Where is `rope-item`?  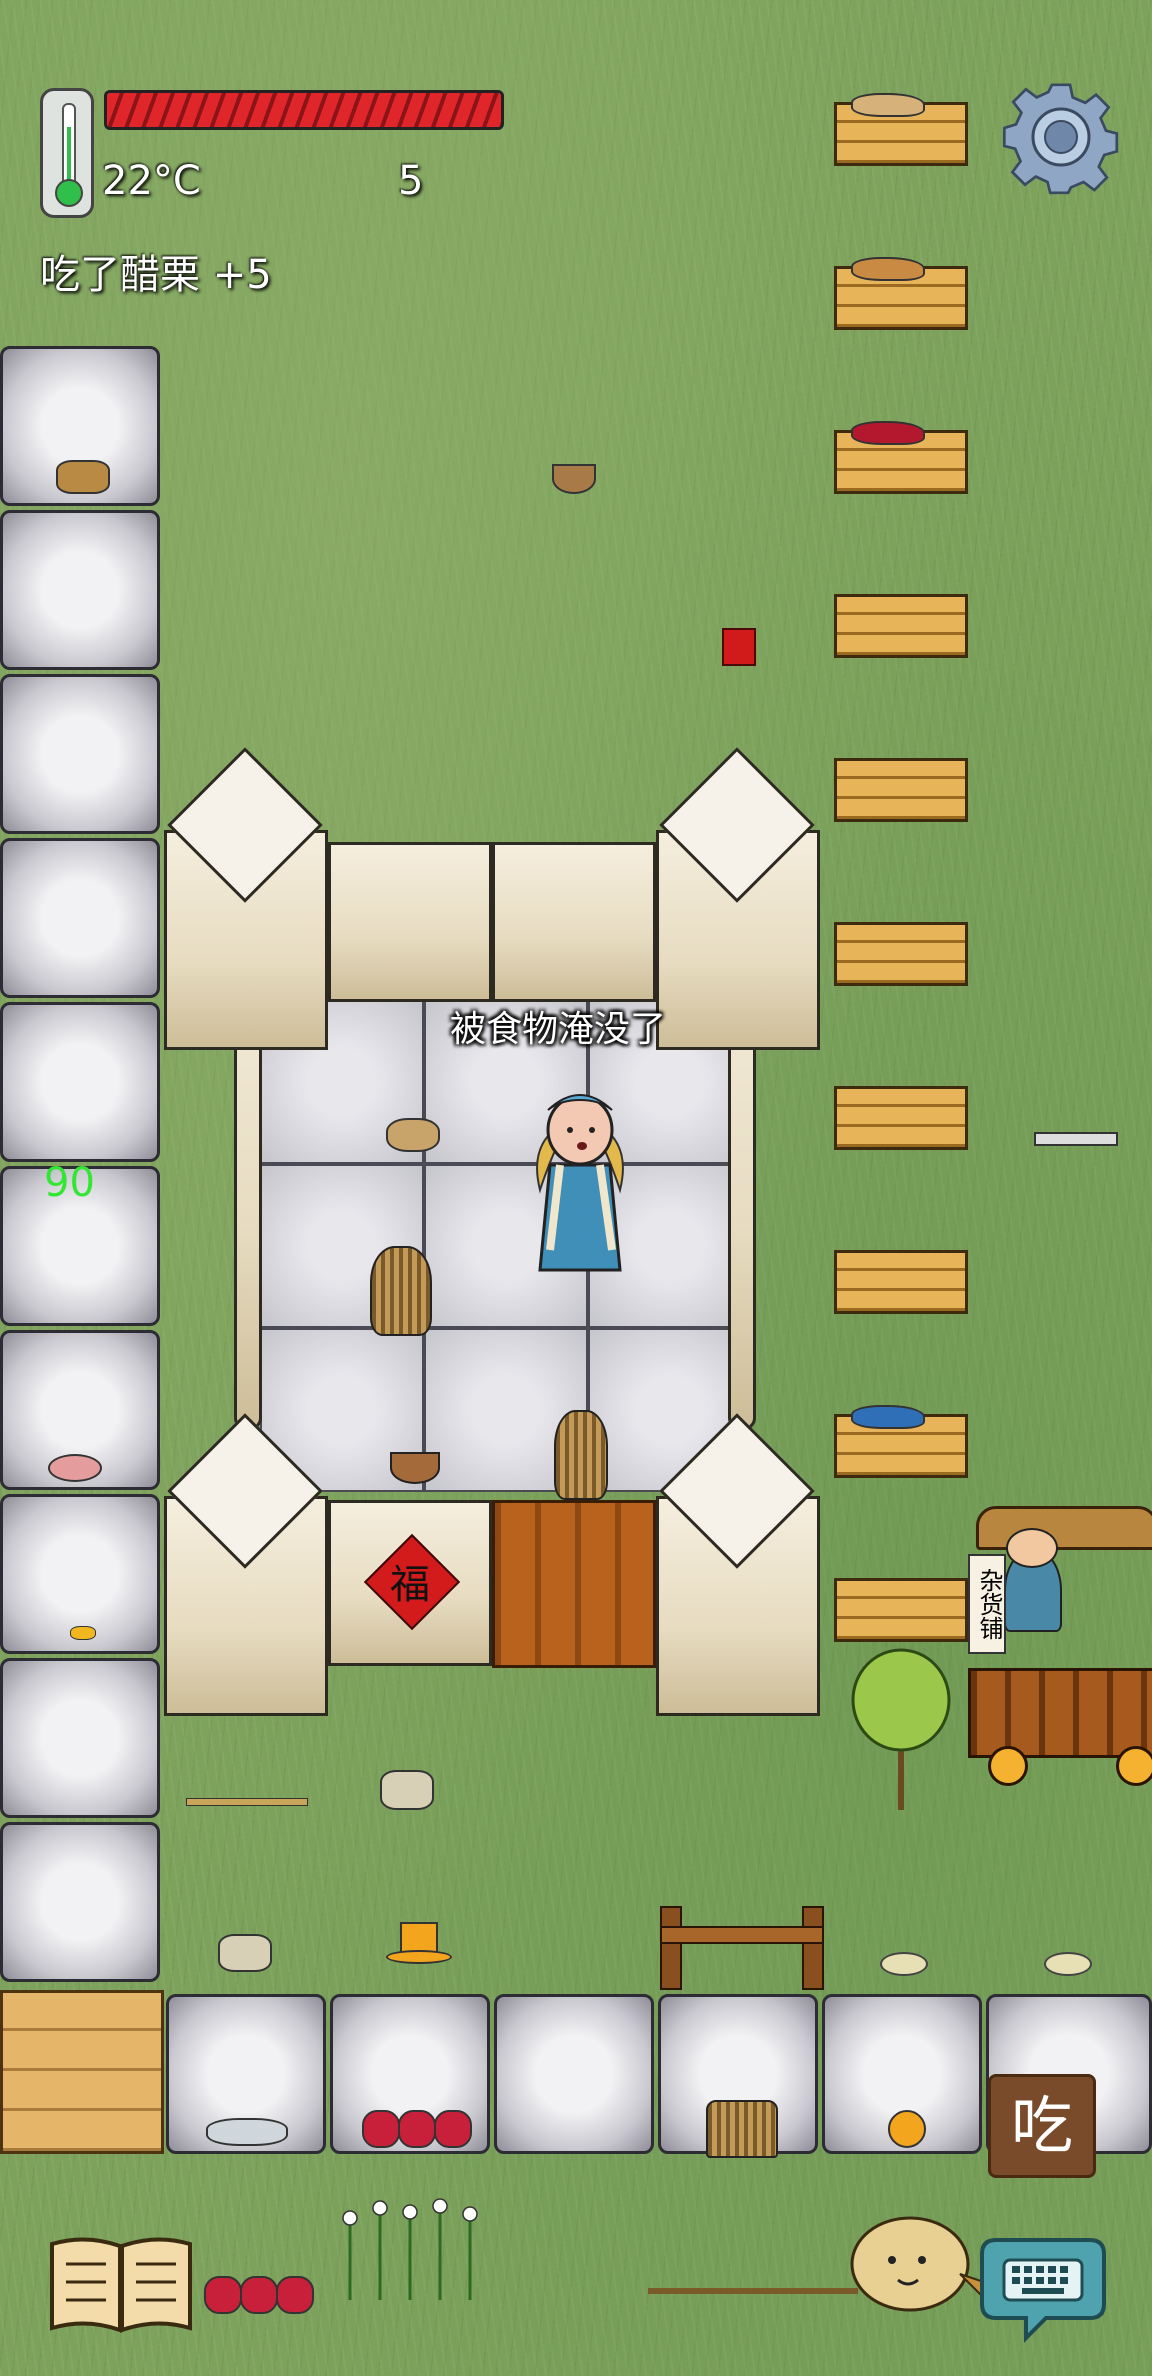 rope-item is located at coordinates (753, 2291).